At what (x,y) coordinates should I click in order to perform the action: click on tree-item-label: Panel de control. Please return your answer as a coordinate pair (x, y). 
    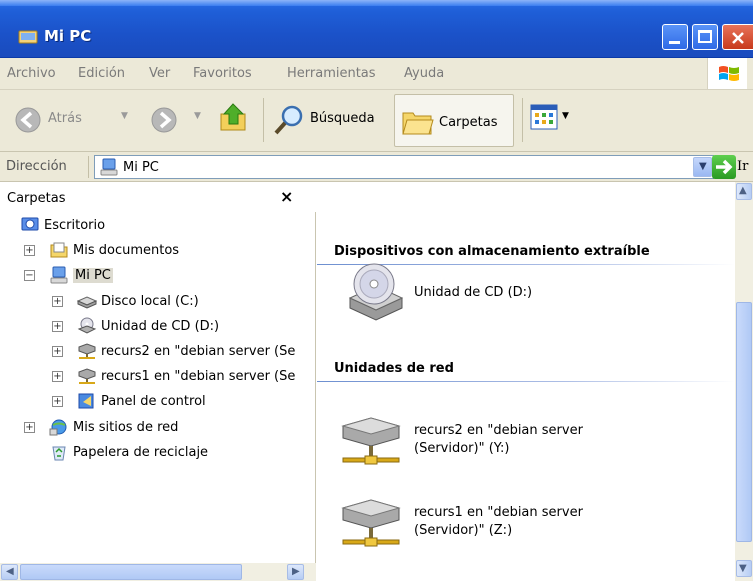
    Looking at the image, I should click on (153, 402).